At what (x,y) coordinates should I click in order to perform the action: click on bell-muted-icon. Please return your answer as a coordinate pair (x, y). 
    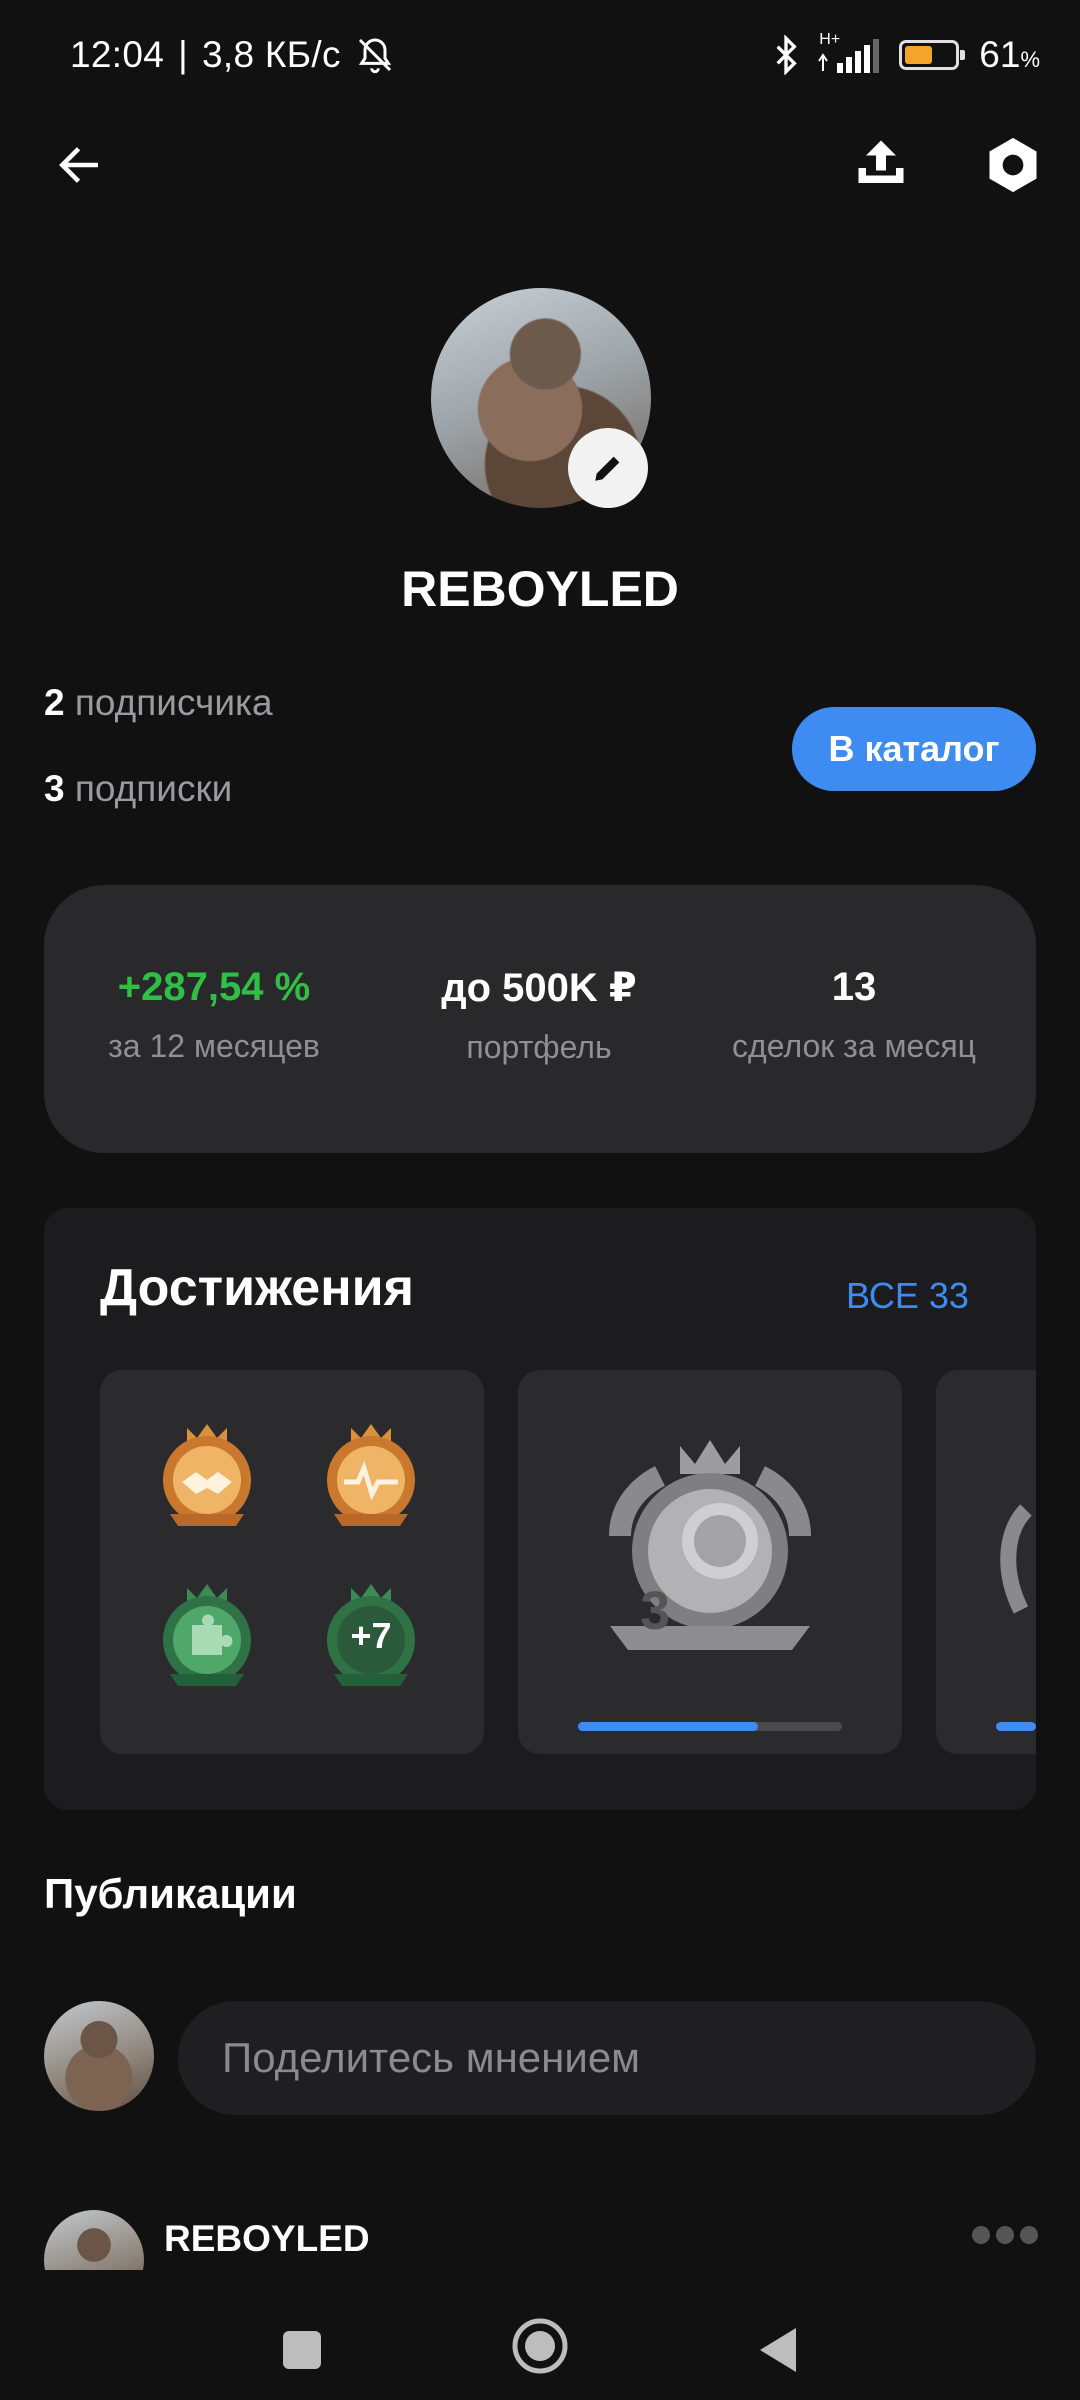
    Looking at the image, I should click on (374, 56).